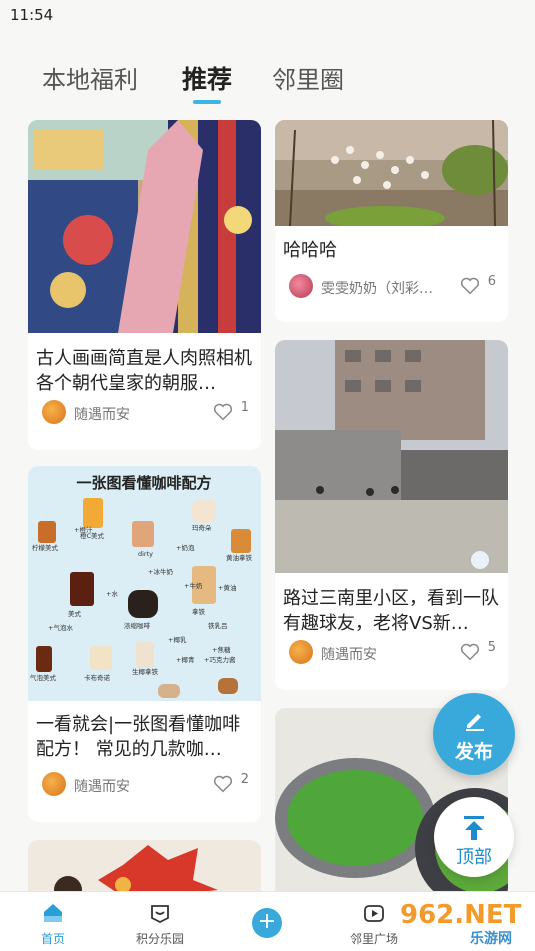 The image size is (535, 951). Describe the element at coordinates (491, 281) in the screenshot. I see `like-count: 6` at that location.